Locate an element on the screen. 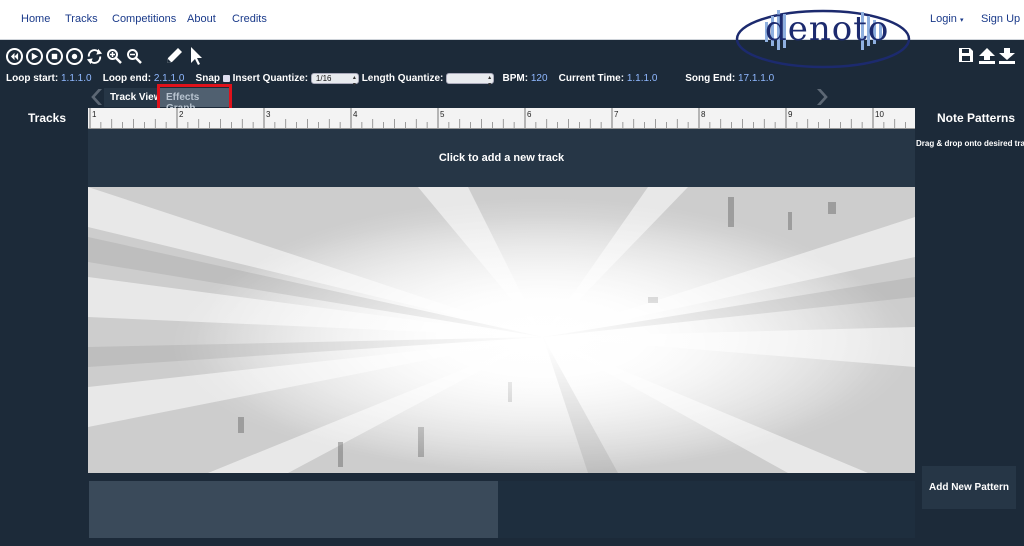 This screenshot has width=1024, height=546. tab-scroll-left-icon is located at coordinates (96, 97).